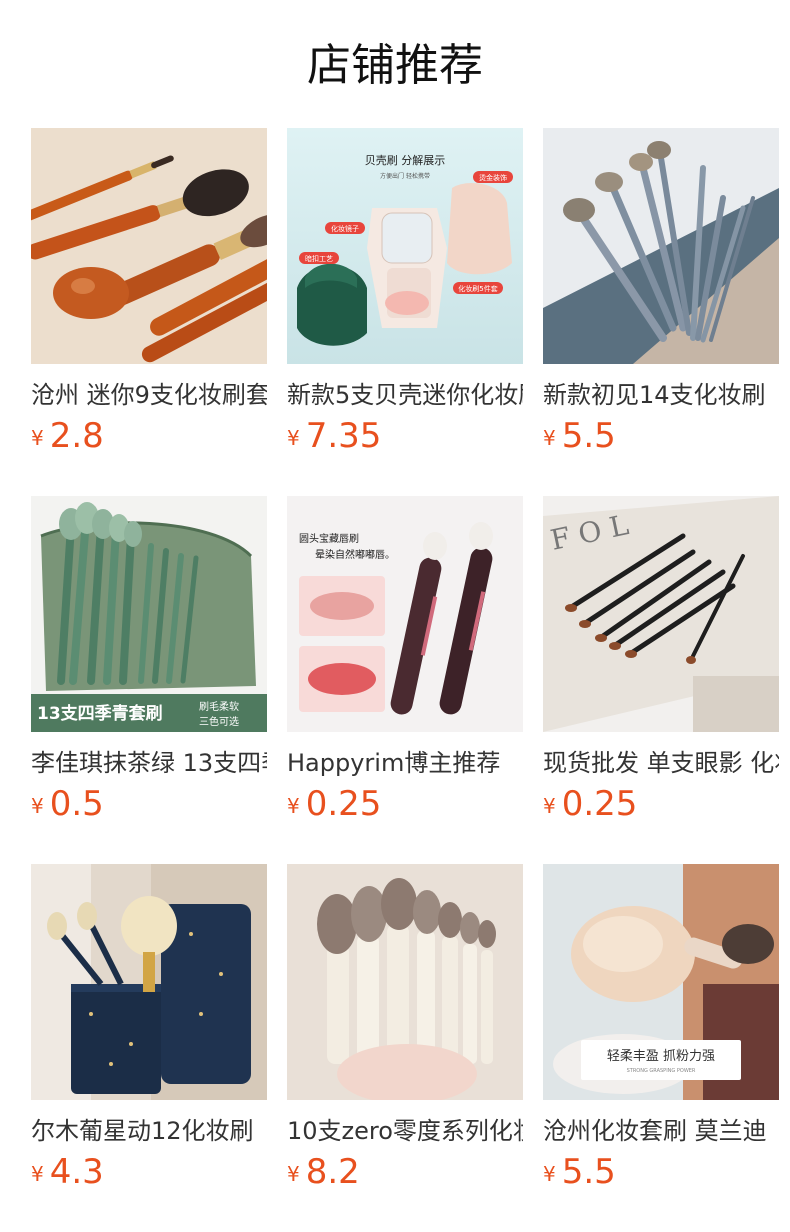 Image resolution: width=790 pixels, height=1232 pixels. Describe the element at coordinates (405, 763) in the screenshot. I see `product-name: Happyrim博主推荐` at that location.